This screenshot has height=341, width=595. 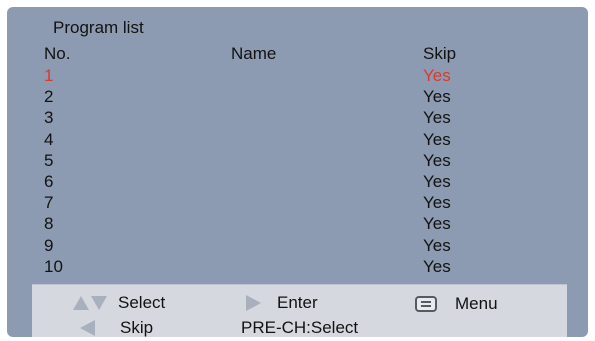 What do you see at coordinates (297, 302) in the screenshot?
I see `hint-enter-label: Enter` at bounding box center [297, 302].